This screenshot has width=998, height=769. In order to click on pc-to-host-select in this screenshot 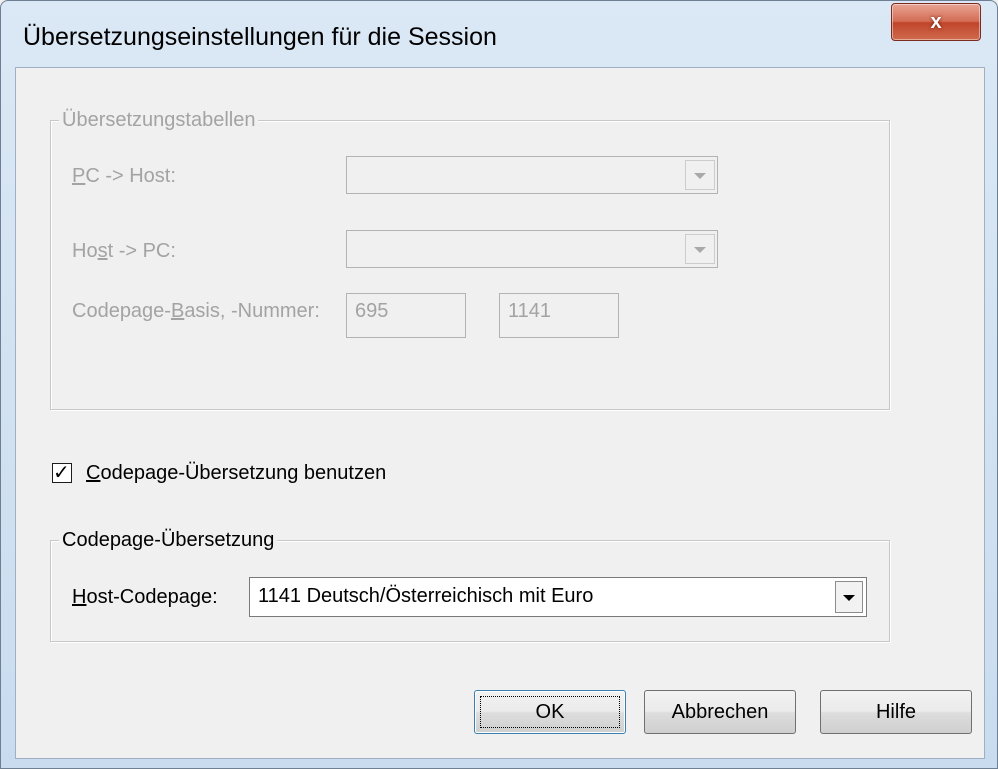, I will do `click(532, 175)`.